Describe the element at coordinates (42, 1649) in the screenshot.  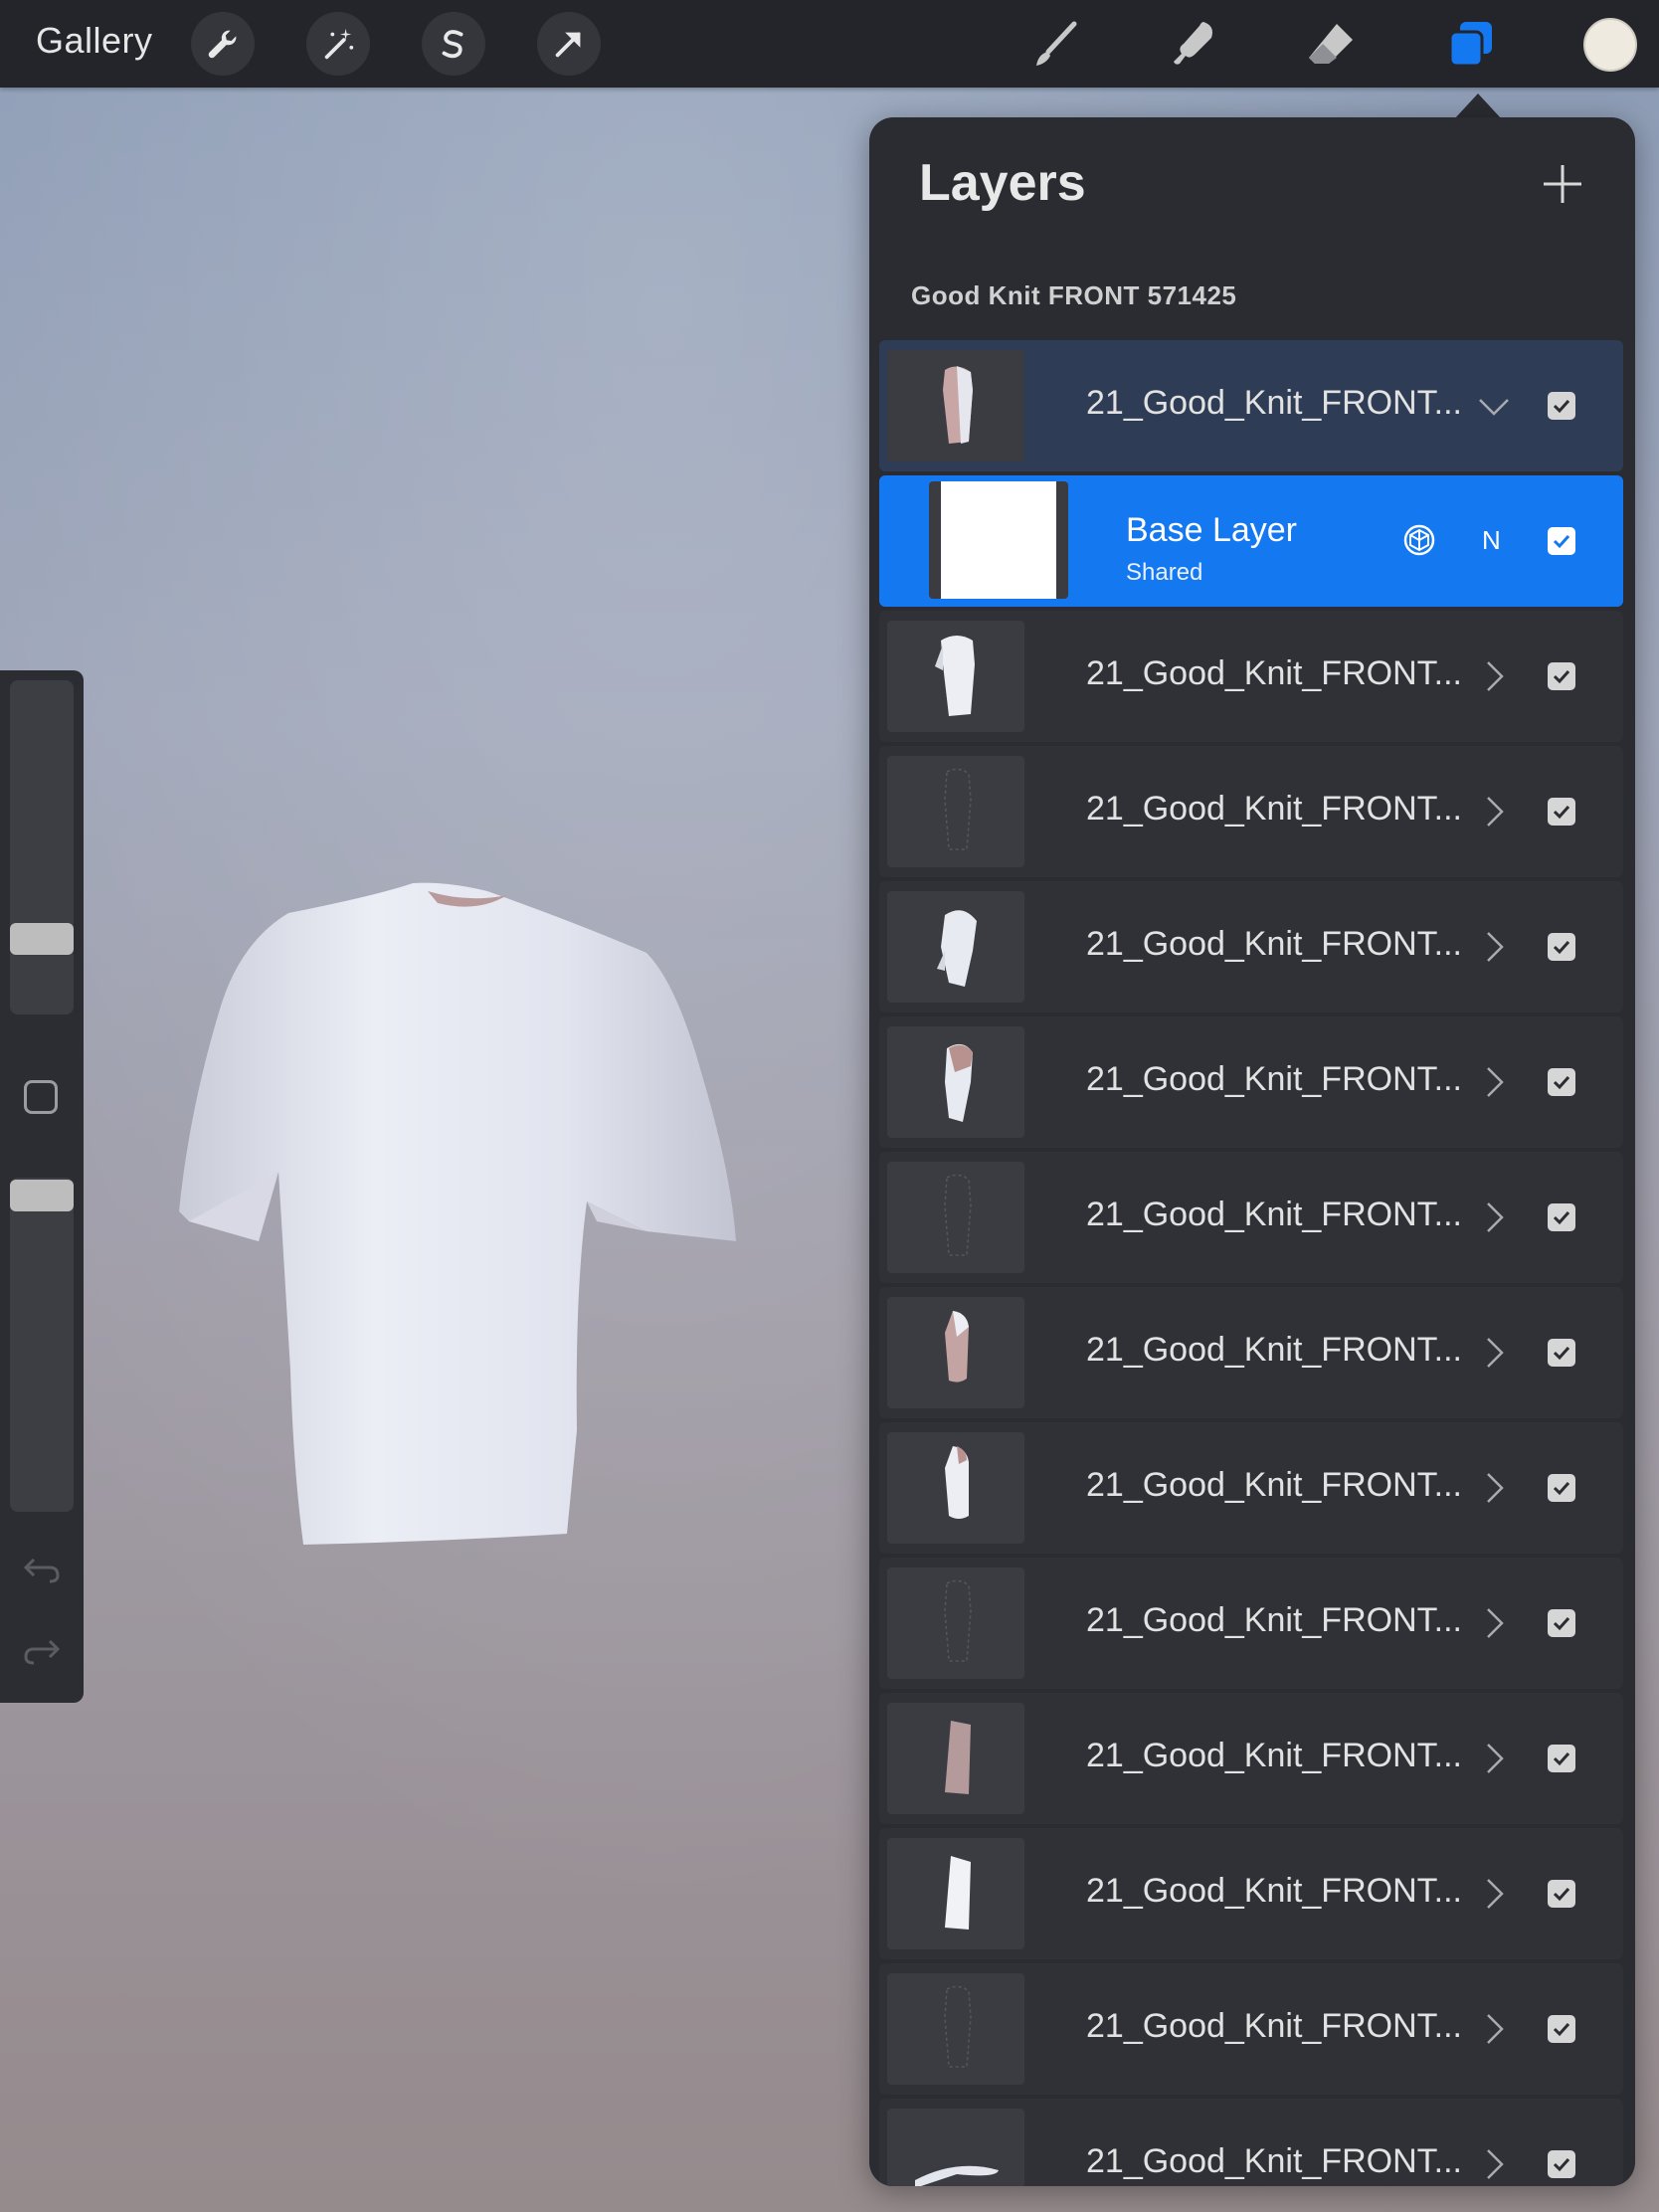
I see `redo-icon` at that location.